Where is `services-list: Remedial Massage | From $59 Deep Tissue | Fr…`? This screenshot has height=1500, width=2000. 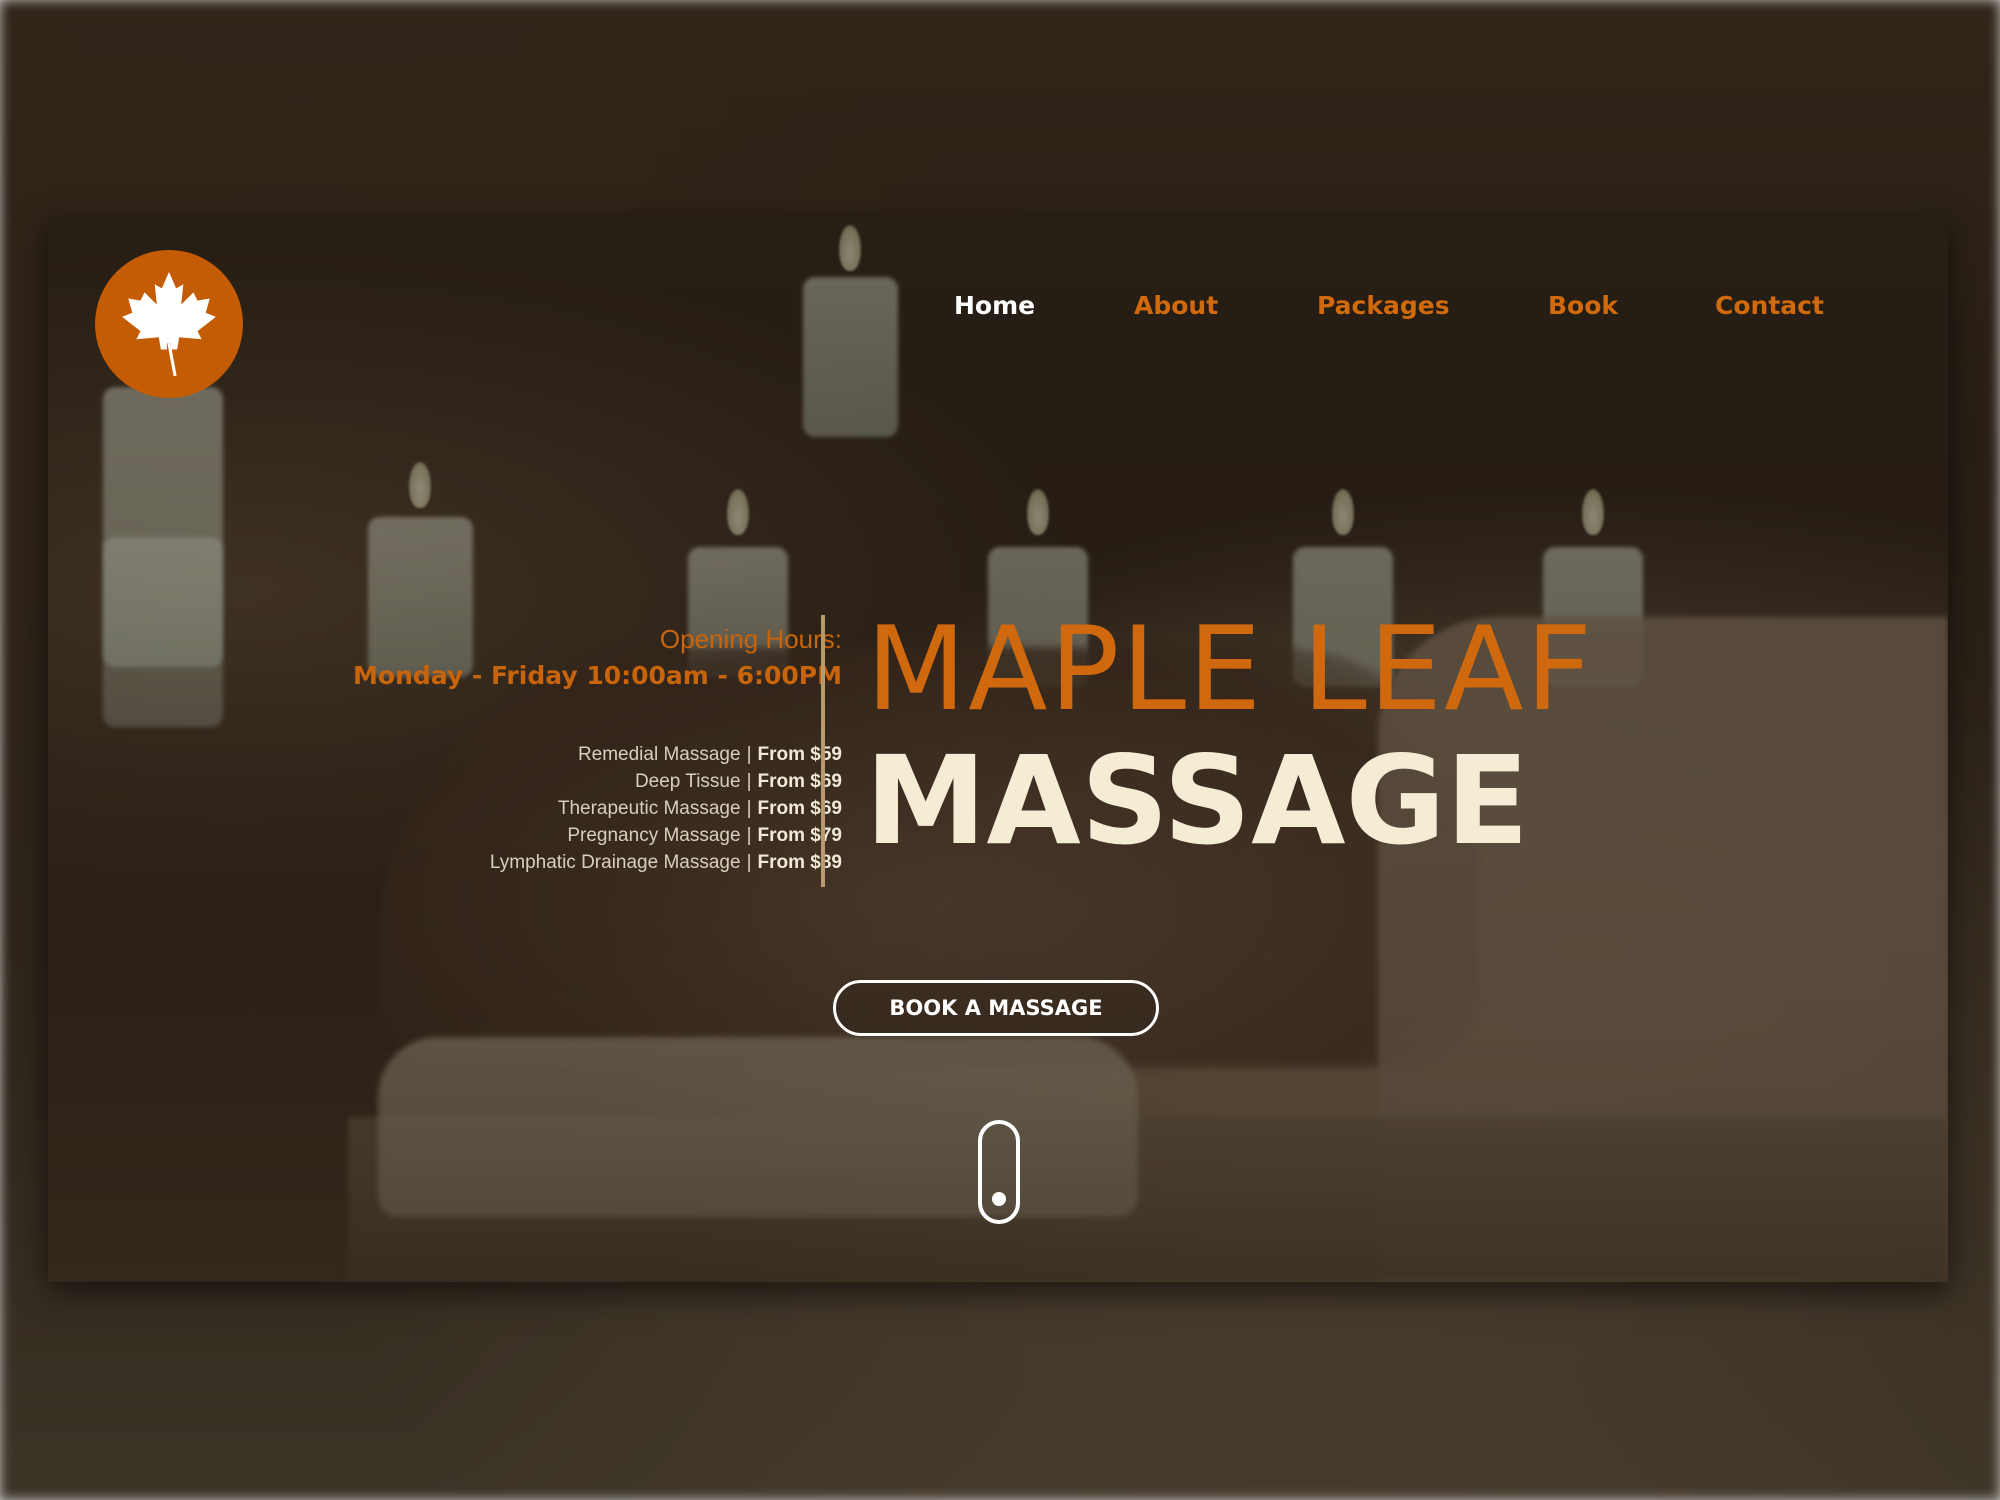
services-list: Remedial Massage | From $59 Deep Tissue | Fr… is located at coordinates (666, 808).